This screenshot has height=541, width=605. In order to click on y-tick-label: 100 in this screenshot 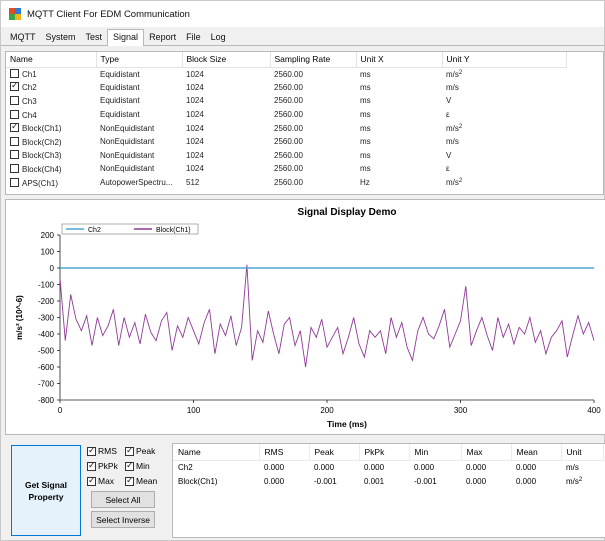, I will do `click(48, 252)`.